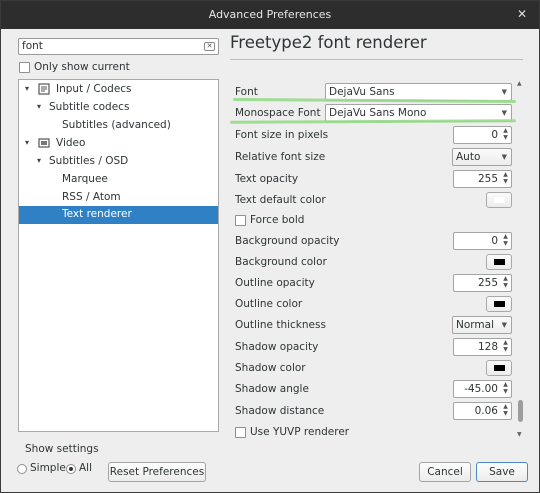 This screenshot has width=540, height=493. Describe the element at coordinates (277, 220) in the screenshot. I see `setting-label: Force bold` at that location.